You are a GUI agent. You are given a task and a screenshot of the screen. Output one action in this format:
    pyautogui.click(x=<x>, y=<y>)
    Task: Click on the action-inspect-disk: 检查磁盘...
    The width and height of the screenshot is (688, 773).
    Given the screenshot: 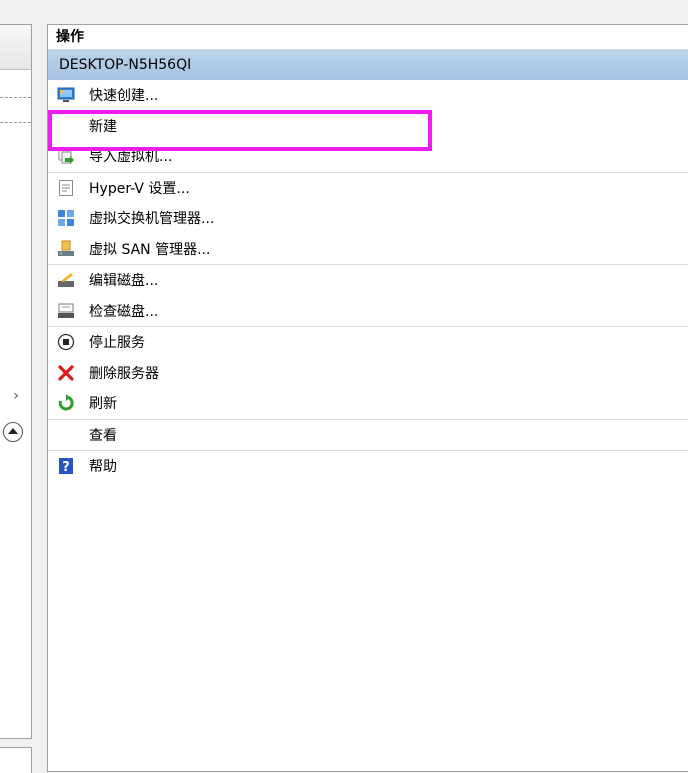 What is the action you would take?
    pyautogui.click(x=368, y=311)
    